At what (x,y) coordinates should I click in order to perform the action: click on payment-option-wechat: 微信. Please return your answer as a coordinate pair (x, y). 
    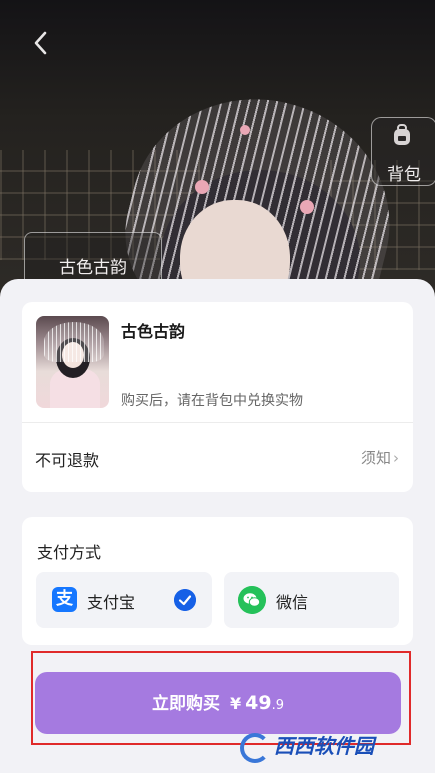
    Looking at the image, I should click on (311, 600).